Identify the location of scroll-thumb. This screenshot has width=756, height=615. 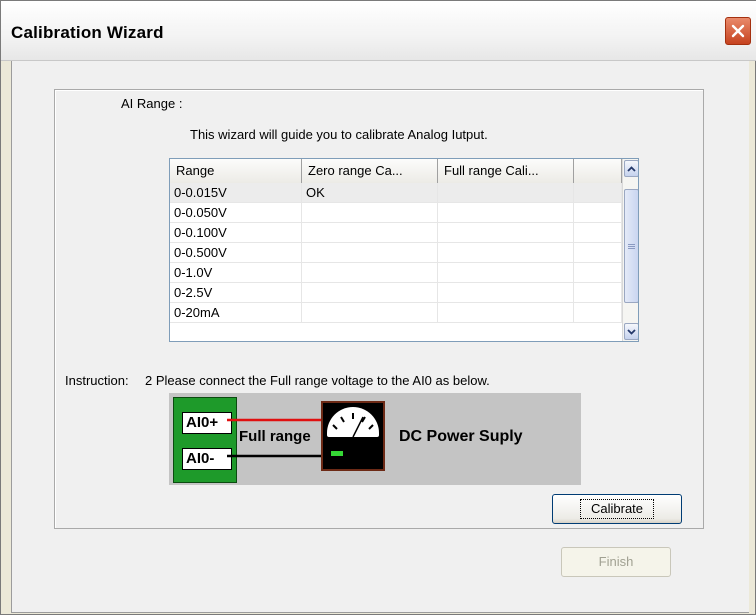
(631, 246).